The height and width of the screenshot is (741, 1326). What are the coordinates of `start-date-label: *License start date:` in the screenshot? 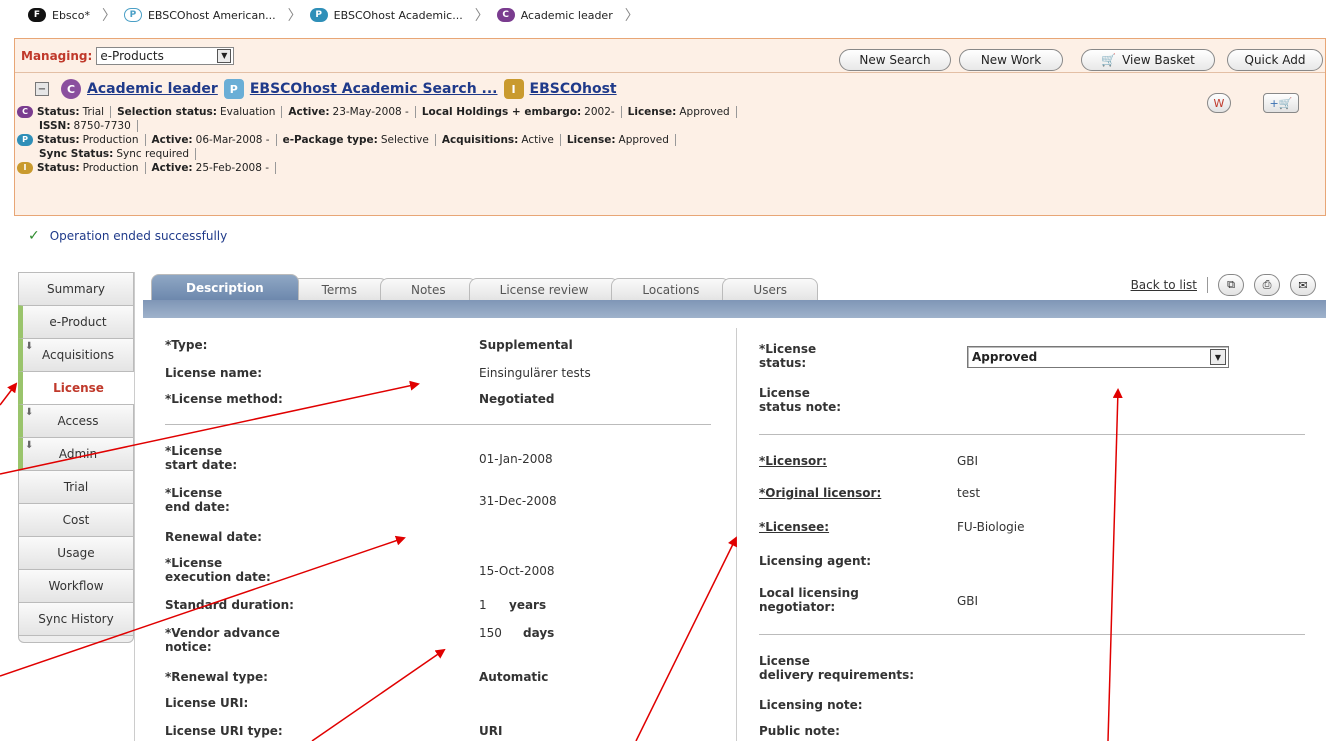 It's located at (201, 458).